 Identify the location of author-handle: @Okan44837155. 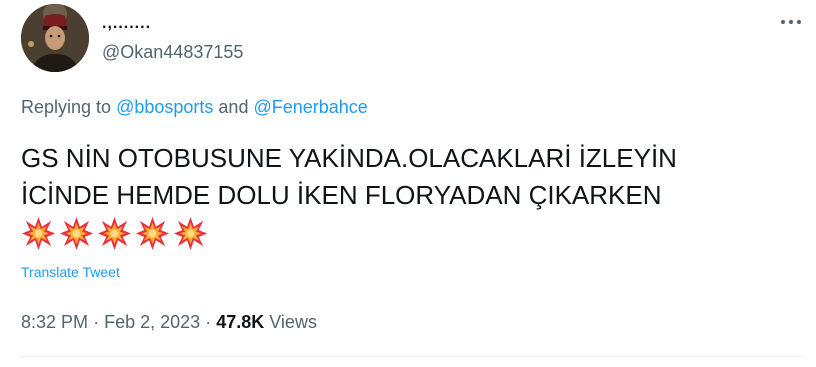
(172, 52).